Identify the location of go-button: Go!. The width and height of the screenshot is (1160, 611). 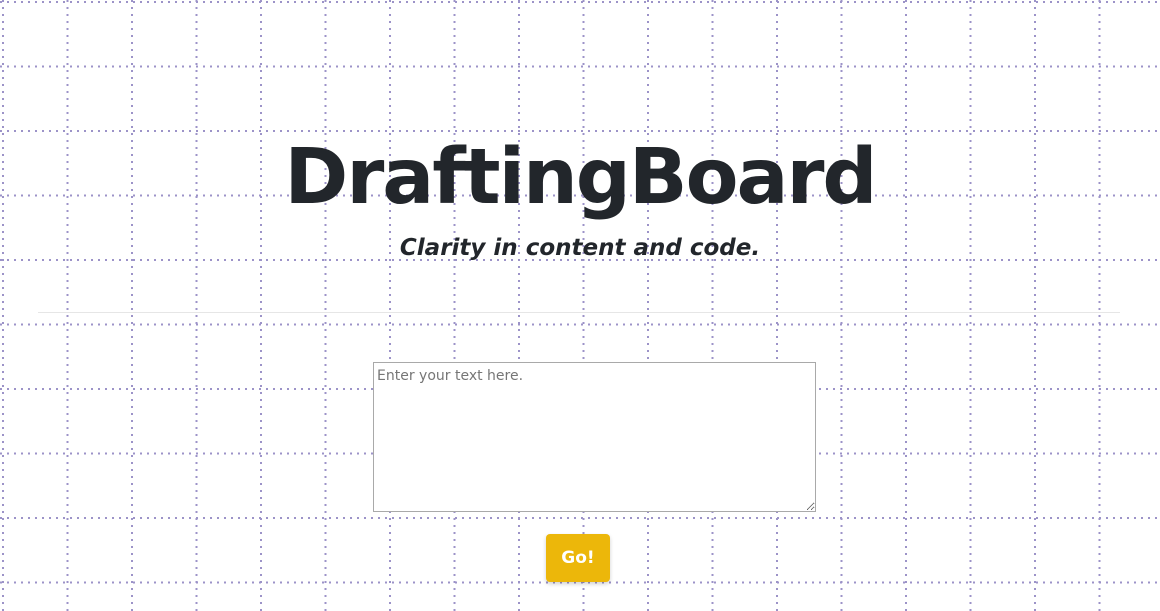
(578, 558).